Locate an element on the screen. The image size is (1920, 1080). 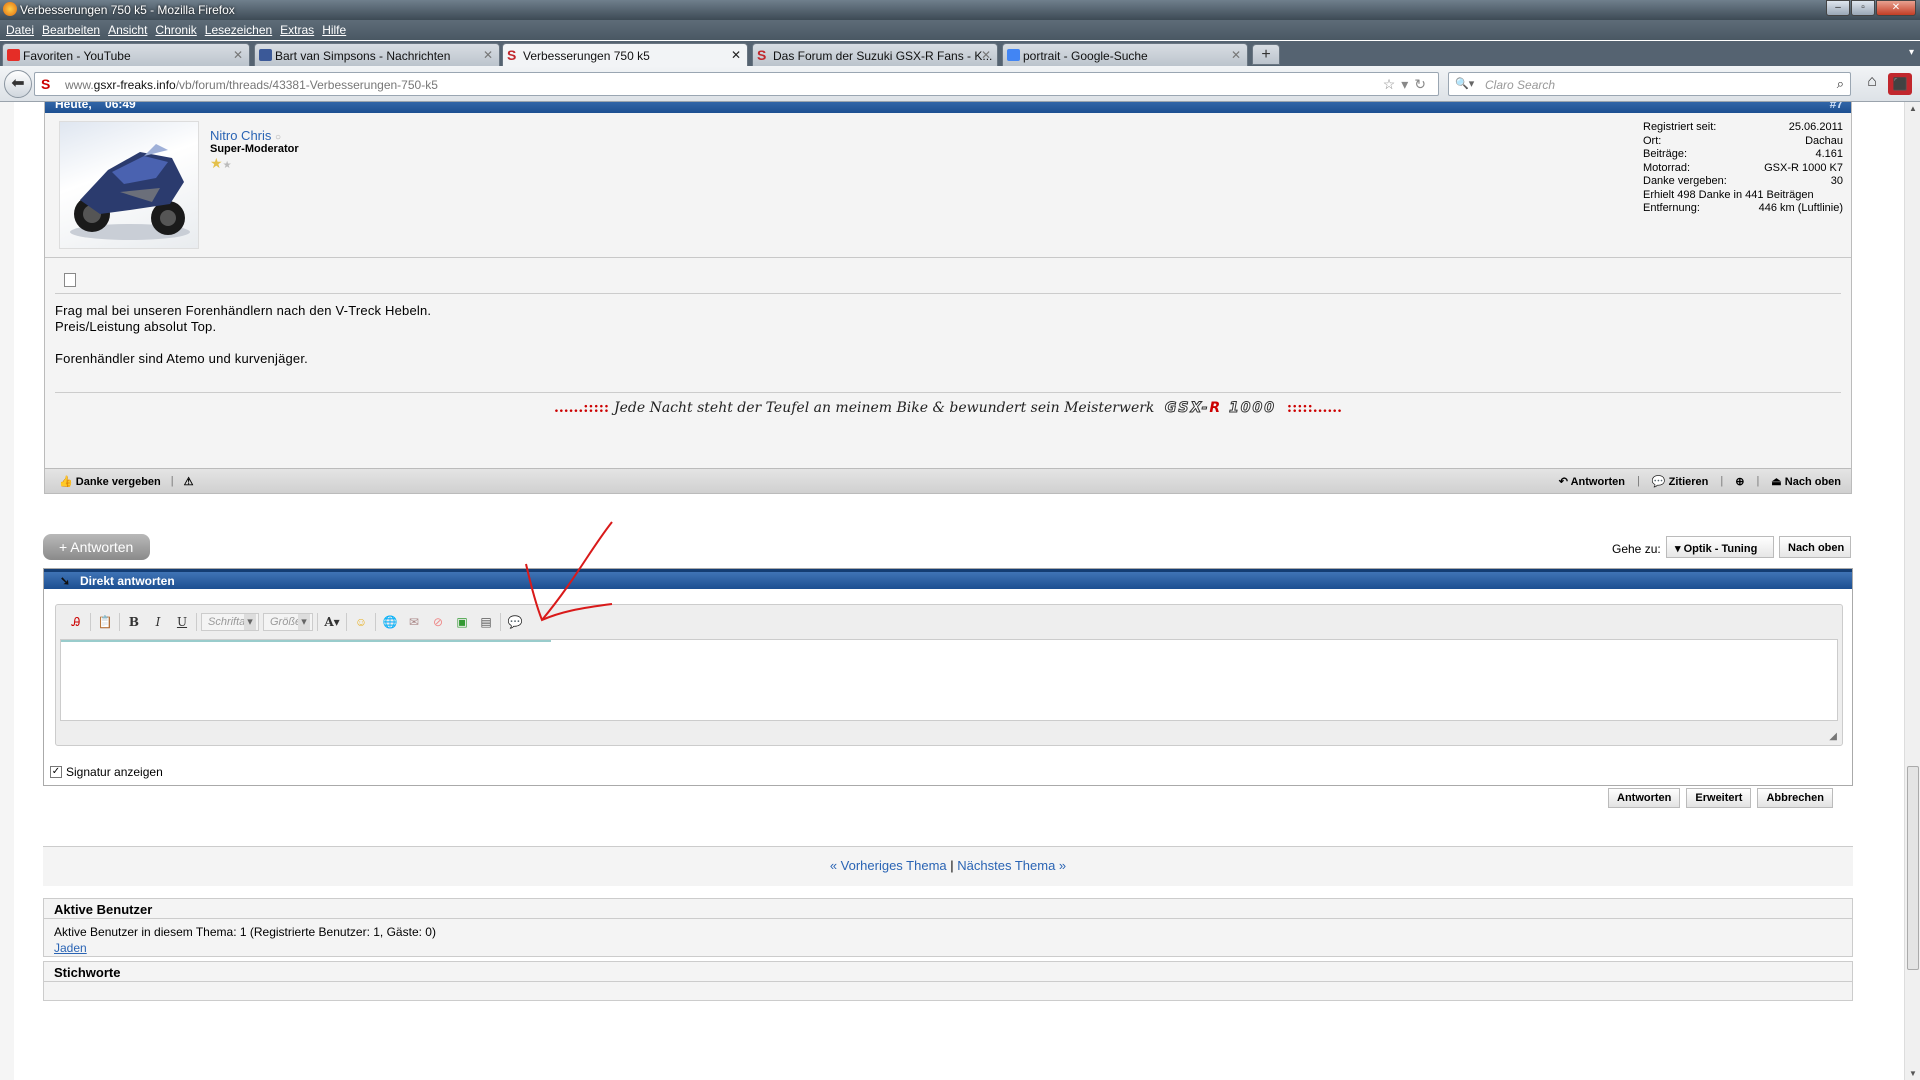
remove-format-icon: Ꭿ is located at coordinates (76, 622).